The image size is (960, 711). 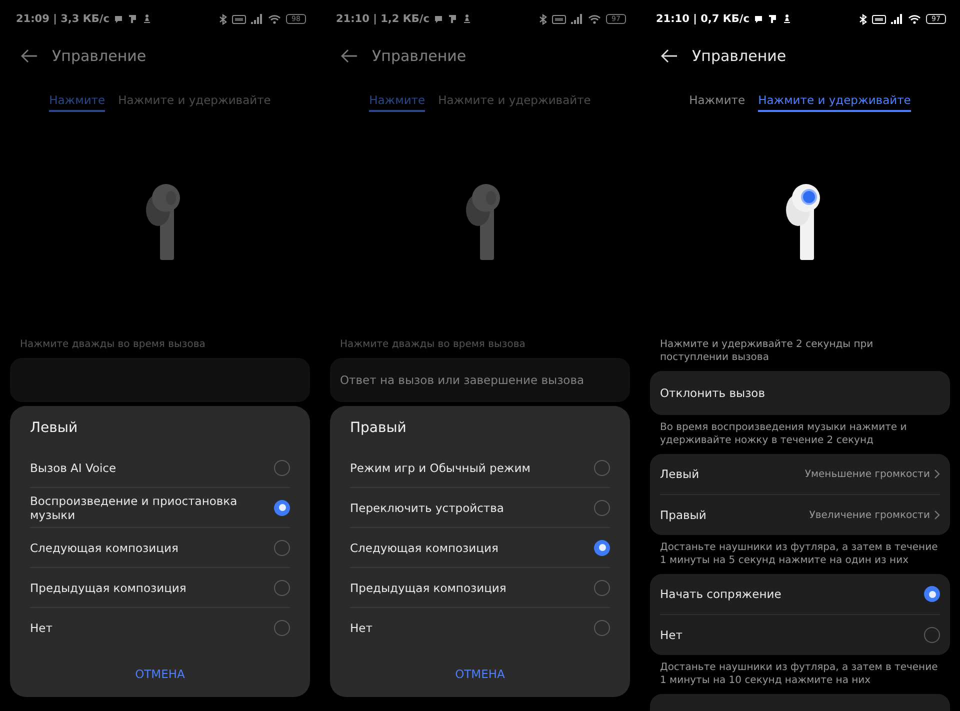 What do you see at coordinates (671, 635) in the screenshot?
I see `row-label: Нет` at bounding box center [671, 635].